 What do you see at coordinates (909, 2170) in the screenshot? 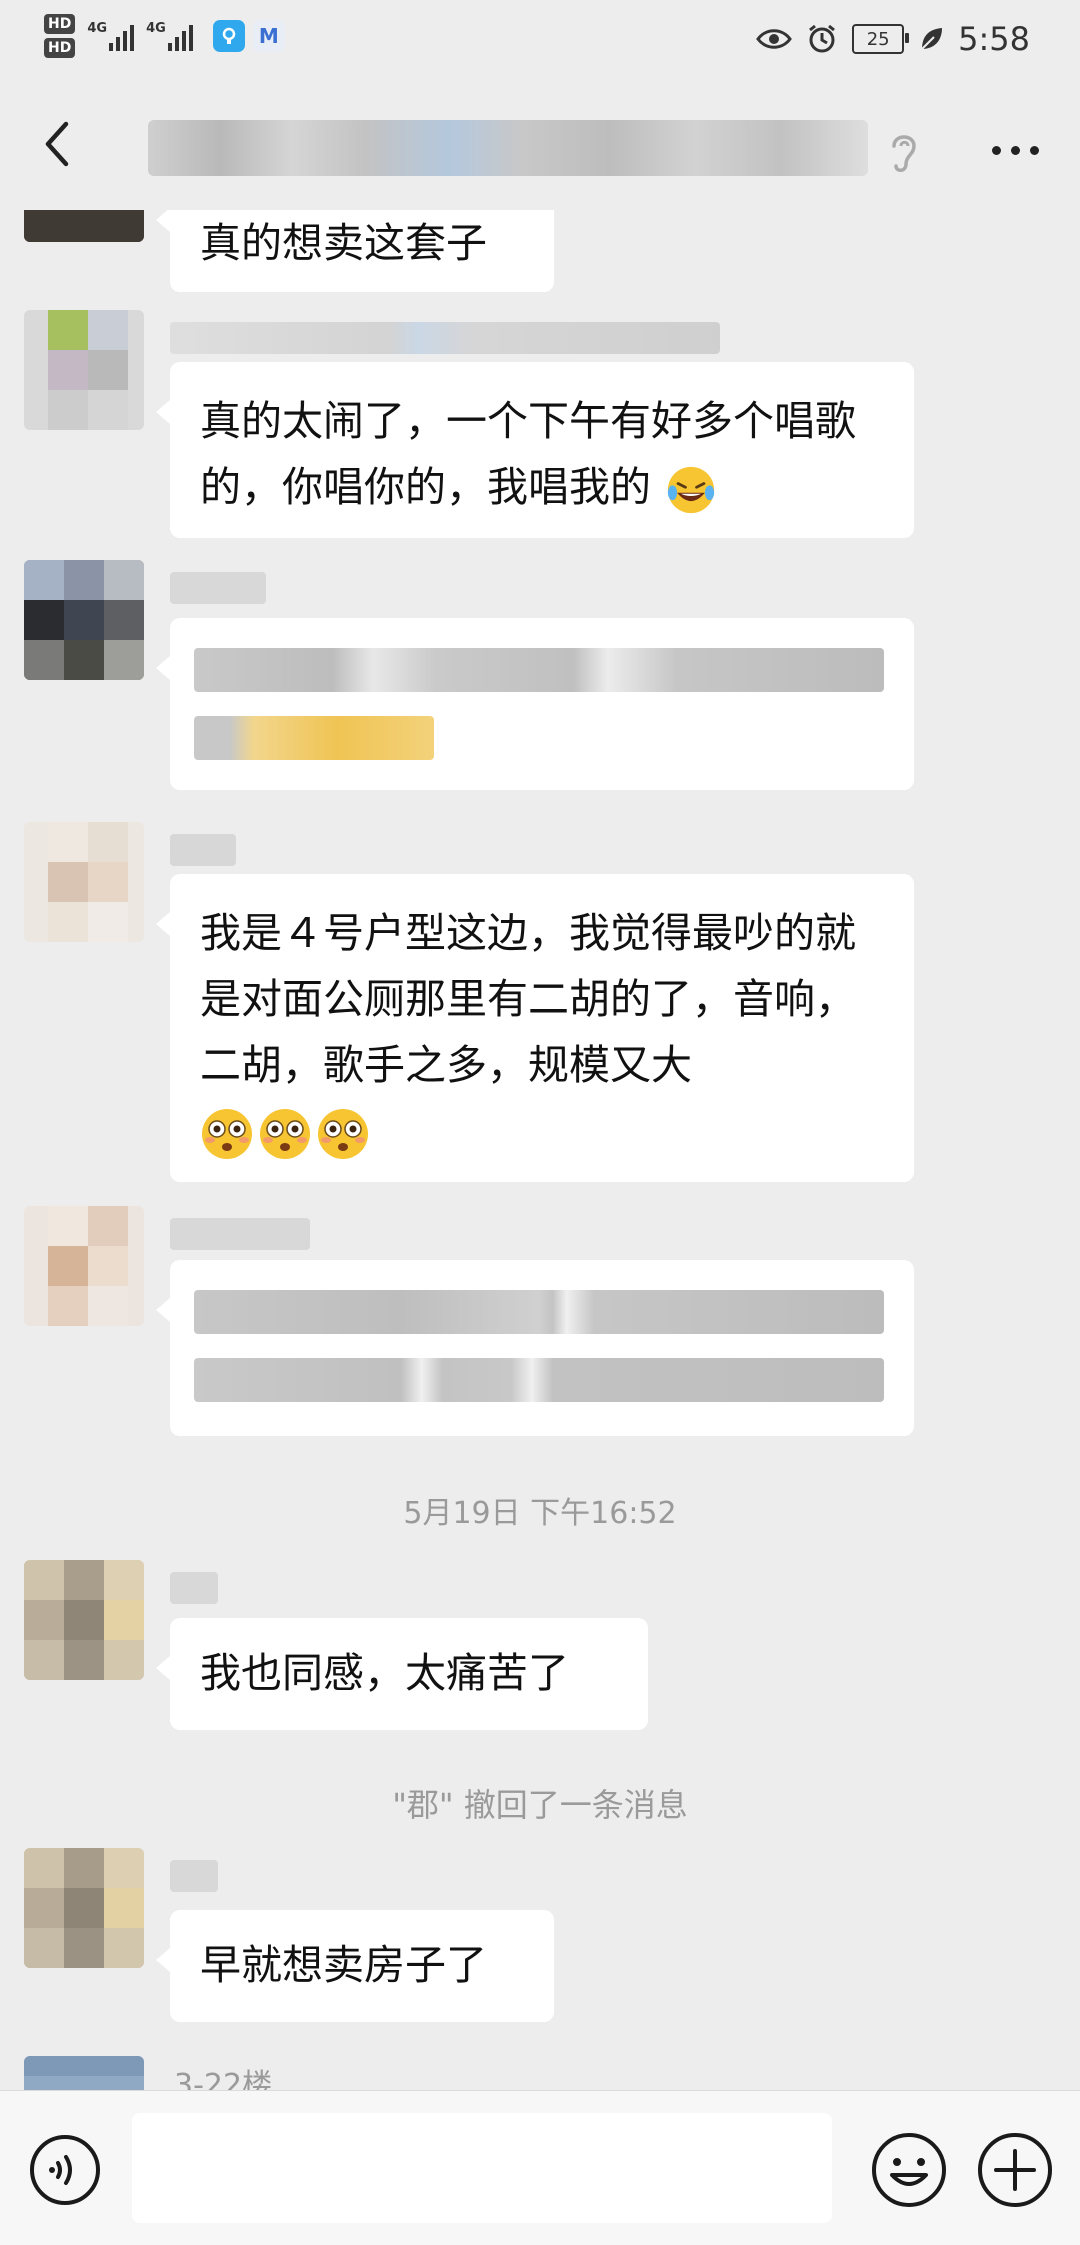
I see `emoji-smile-icon` at bounding box center [909, 2170].